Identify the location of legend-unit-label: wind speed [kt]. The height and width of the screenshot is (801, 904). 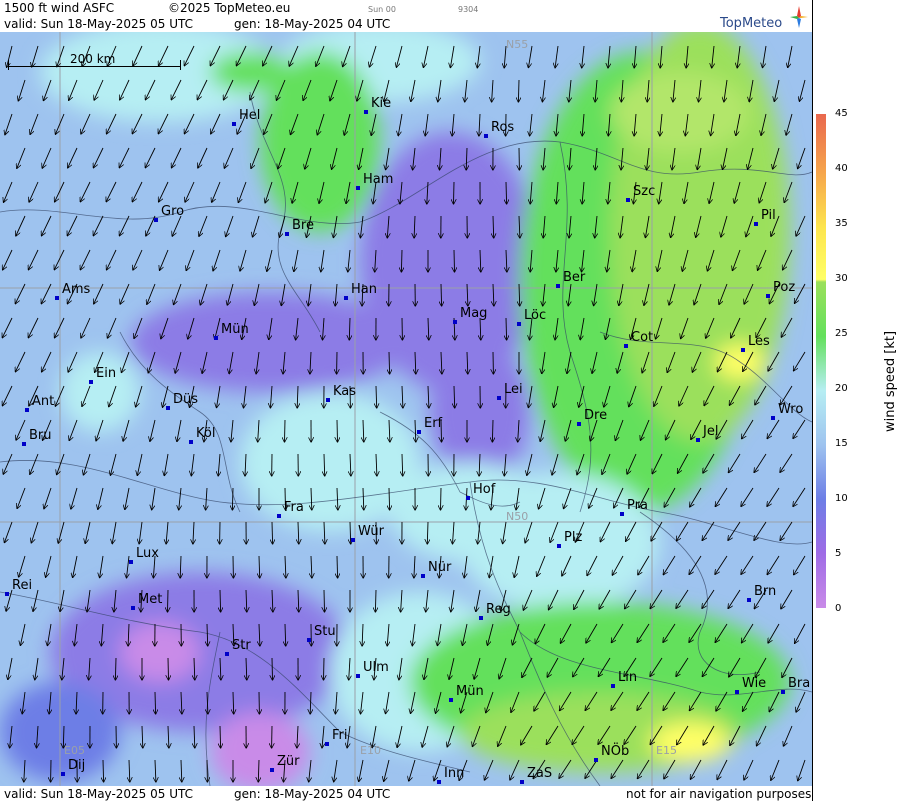
(890, 381).